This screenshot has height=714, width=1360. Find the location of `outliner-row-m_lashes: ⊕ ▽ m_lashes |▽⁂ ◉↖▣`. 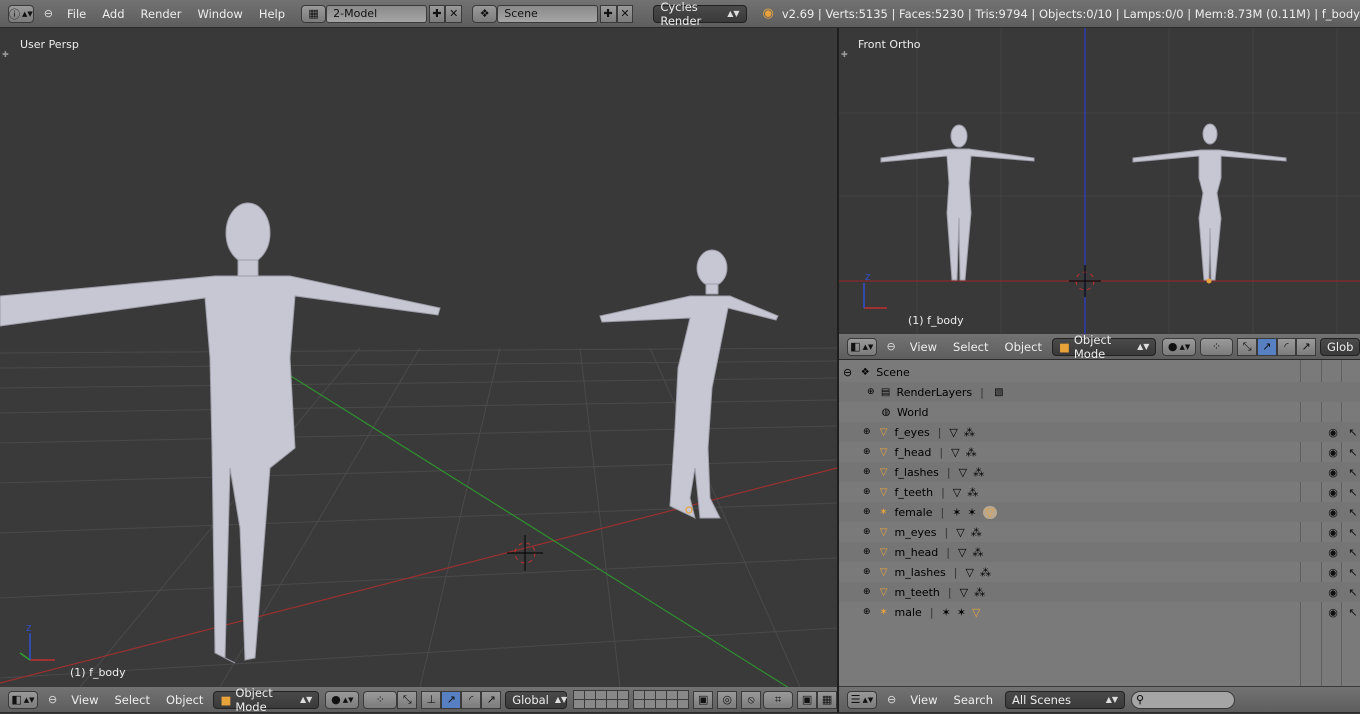

outliner-row-m_lashes: ⊕ ▽ m_lashes |▽⁂ ◉↖▣ is located at coordinates (1099, 572).